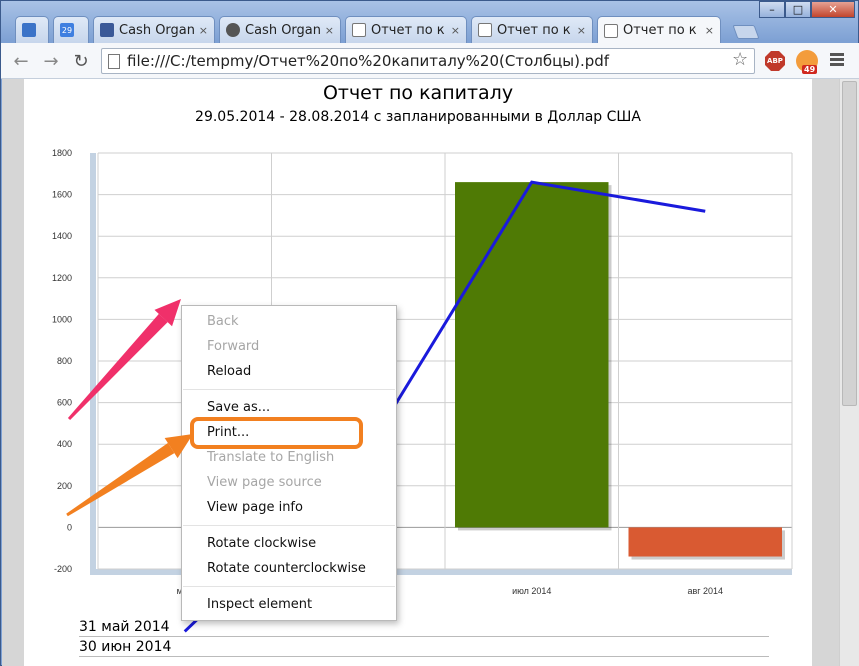 The height and width of the screenshot is (666, 859). I want to click on pink-arrow, so click(124, 360).